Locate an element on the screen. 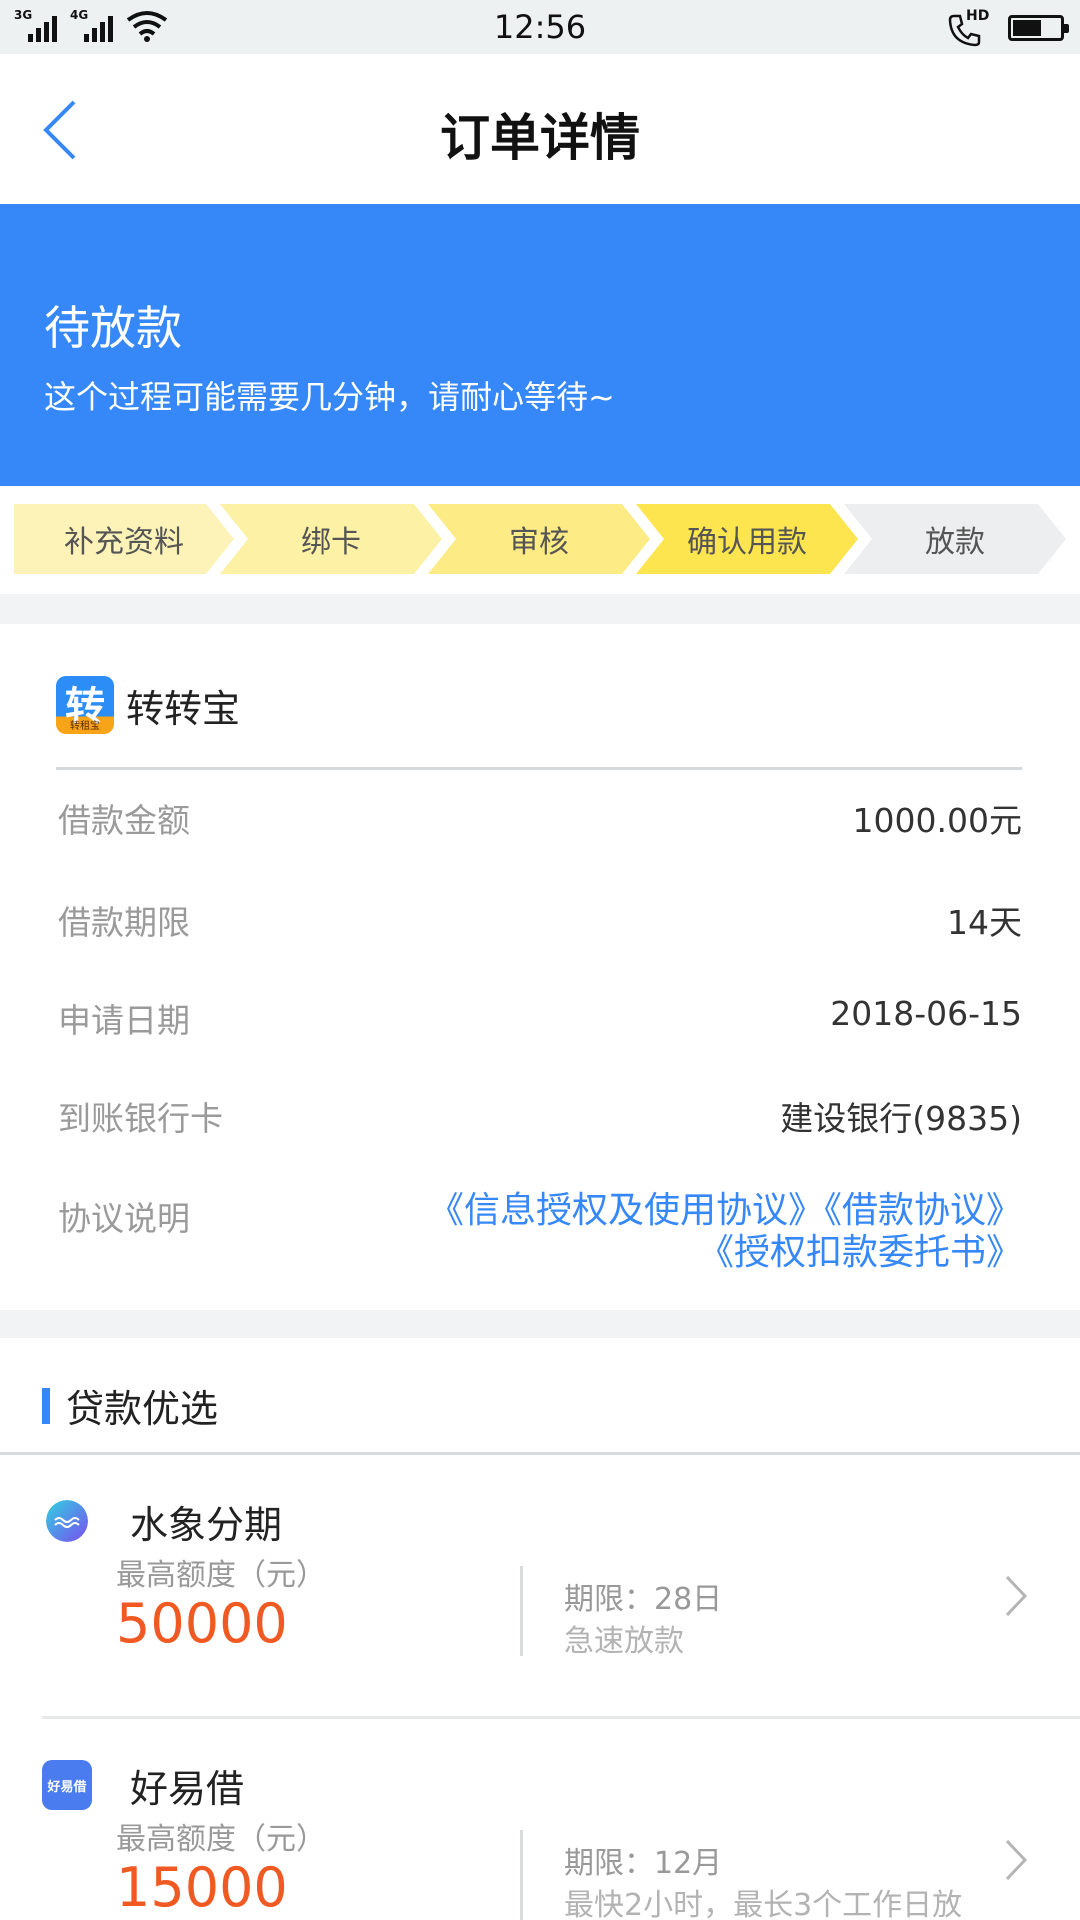 Image resolution: width=1080 pixels, height=1920 pixels. row-label: 借款期限 is located at coordinates (124, 922).